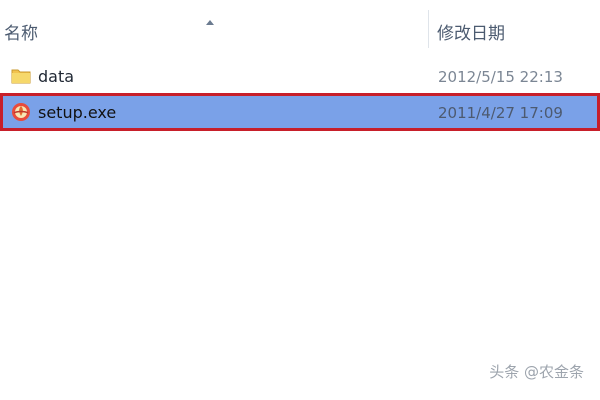 The width and height of the screenshot is (600, 400). Describe the element at coordinates (21, 76) in the screenshot. I see `folder-icon` at that location.